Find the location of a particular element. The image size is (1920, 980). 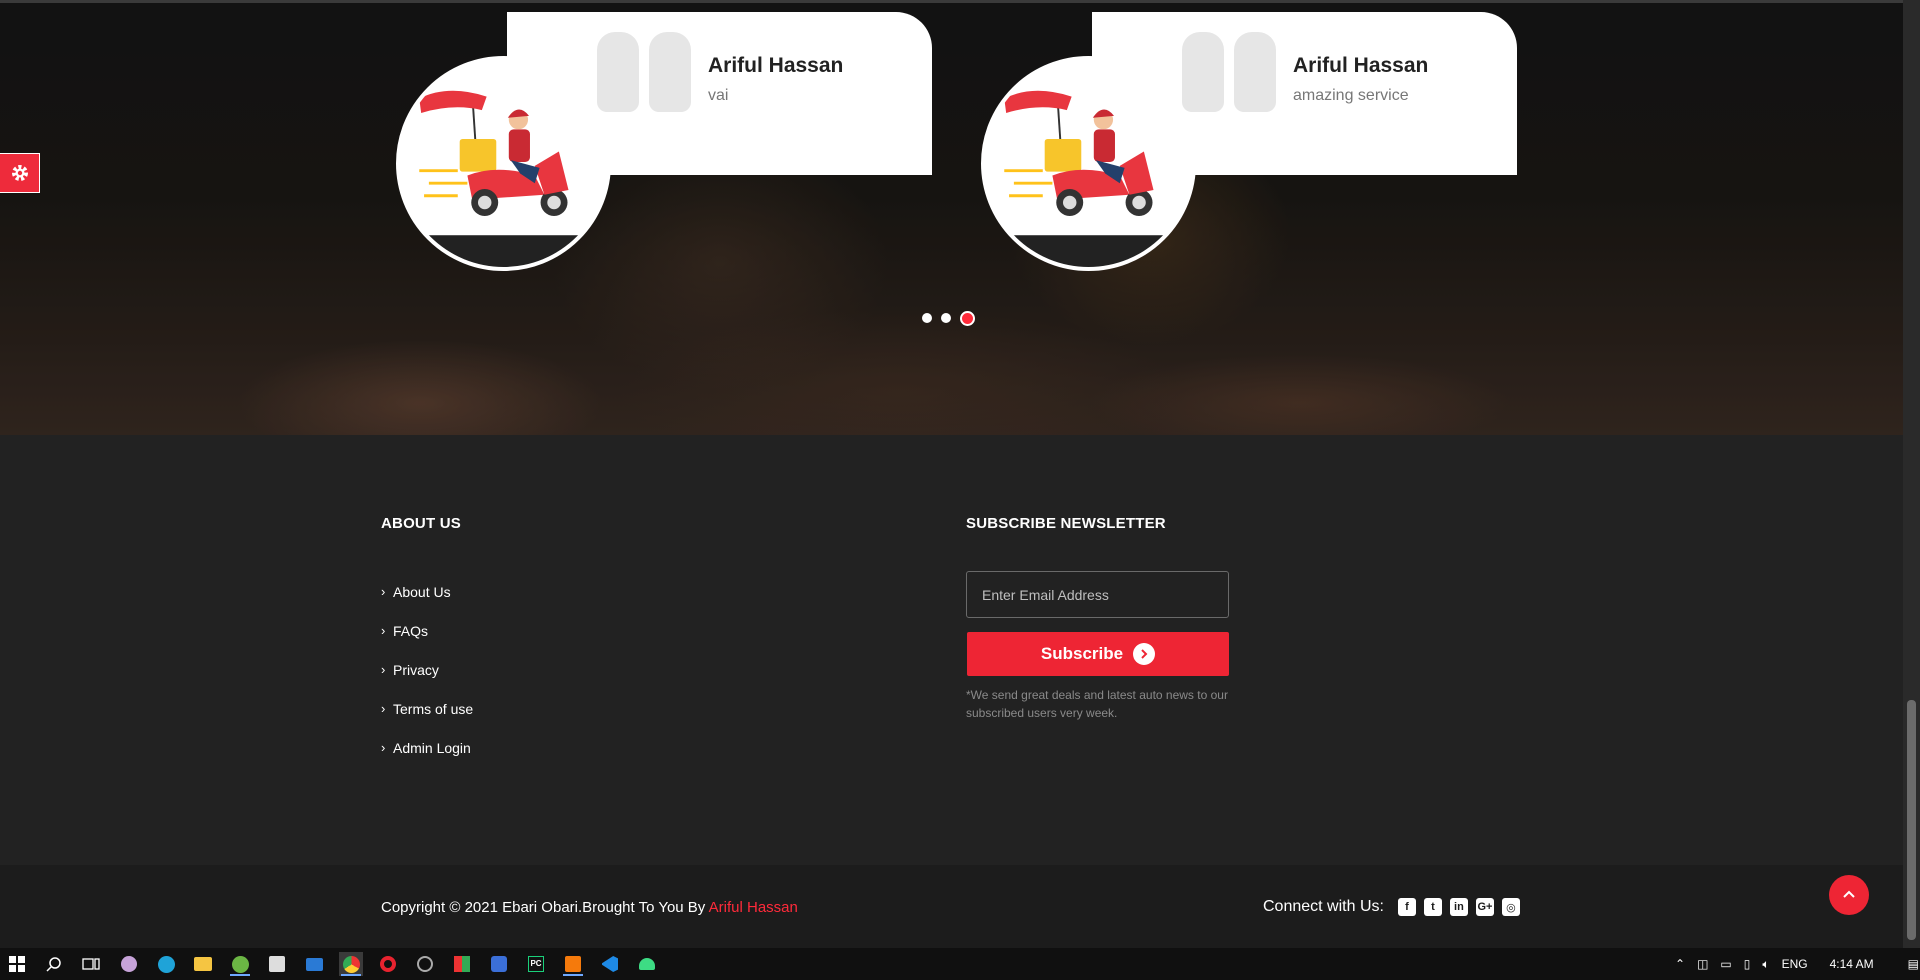

gear-icon is located at coordinates (19, 173).